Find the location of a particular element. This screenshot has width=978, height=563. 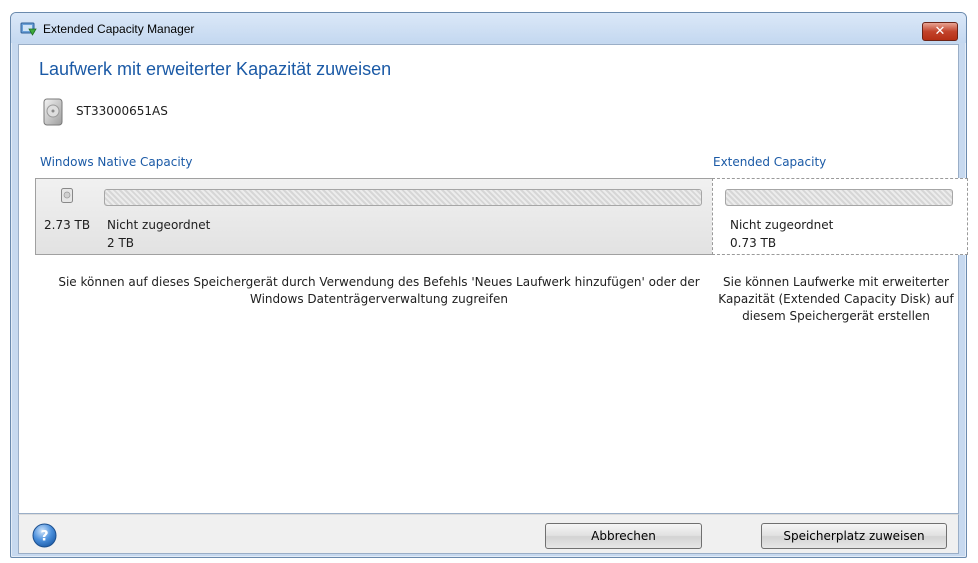

close-icon: ✕ is located at coordinates (940, 31).